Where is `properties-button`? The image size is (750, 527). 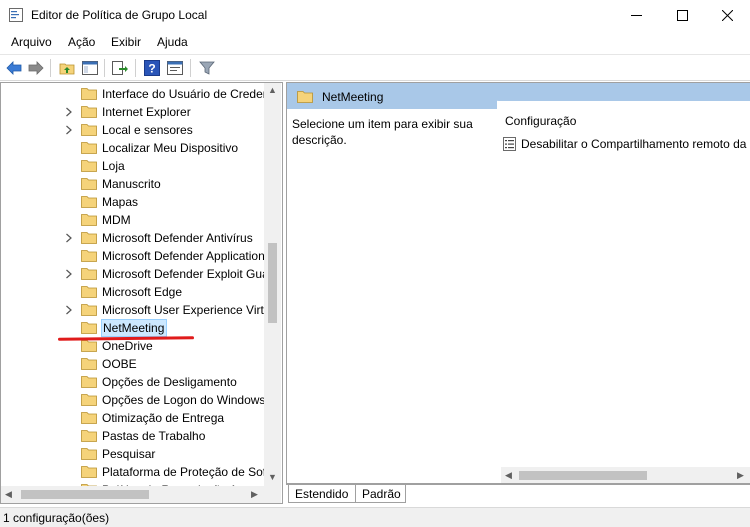 properties-button is located at coordinates (175, 68).